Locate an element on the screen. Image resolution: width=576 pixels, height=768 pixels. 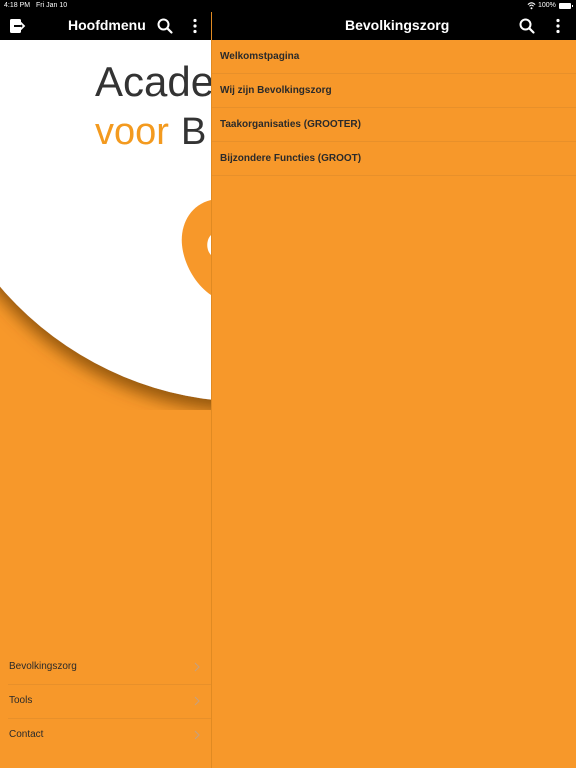
list-item-taakorganisaties: Taakorganisaties (GROOTER) is located at coordinates (394, 125).